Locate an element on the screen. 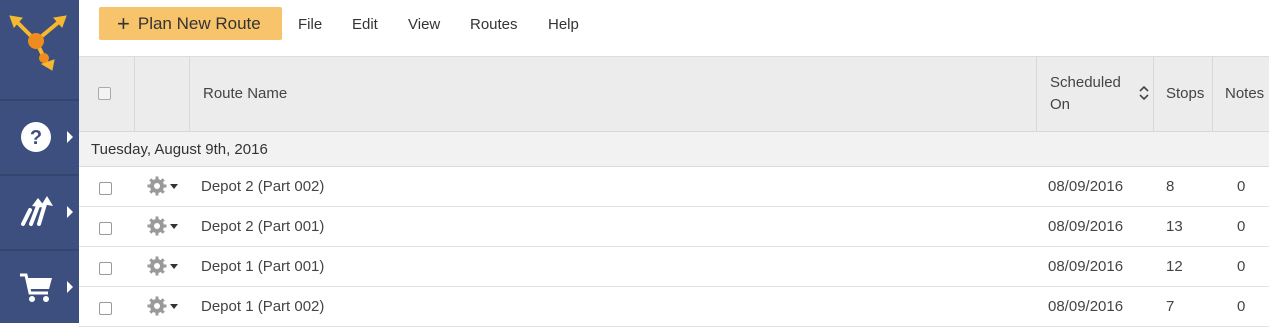 Image resolution: width=1269 pixels, height=327 pixels. stops-cell: 7 is located at coordinates (1170, 306).